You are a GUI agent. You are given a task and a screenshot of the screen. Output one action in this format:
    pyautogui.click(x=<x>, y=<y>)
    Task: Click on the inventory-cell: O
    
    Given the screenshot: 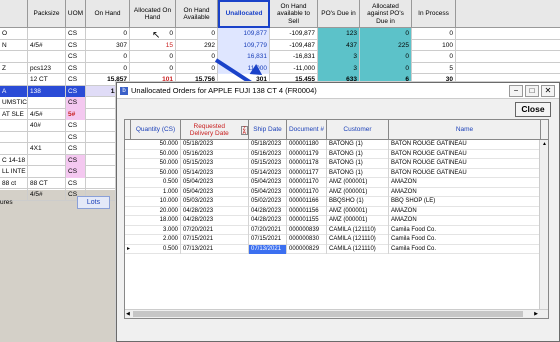 What is the action you would take?
    pyautogui.click(x=14, y=34)
    